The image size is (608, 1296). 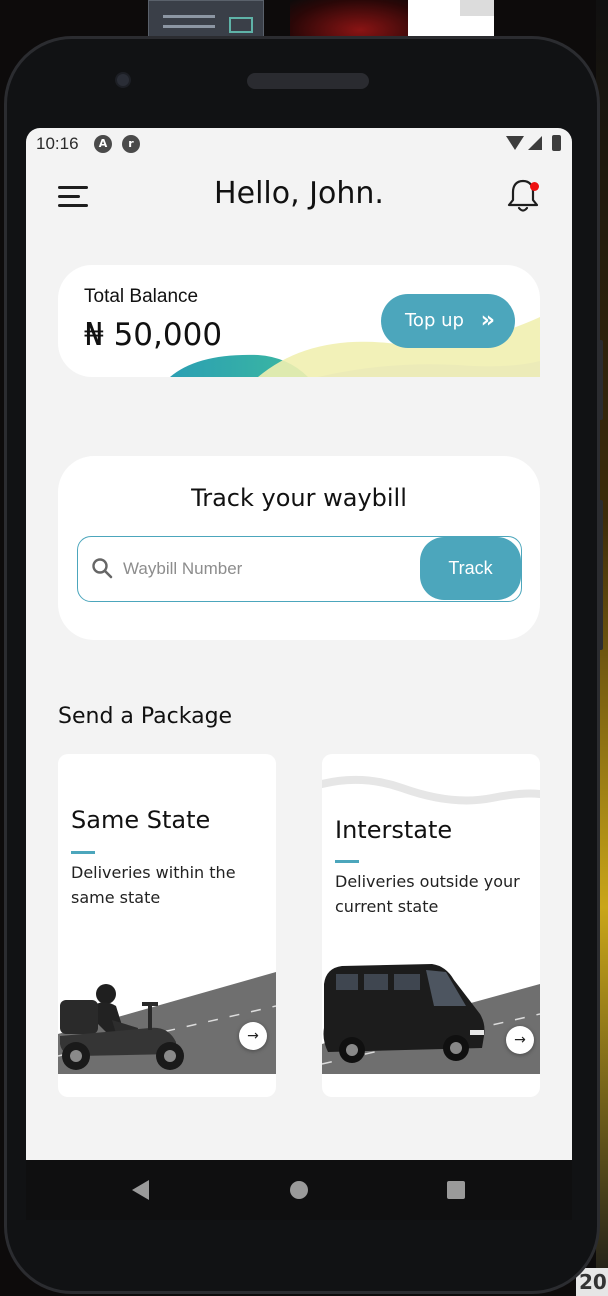 I want to click on balance-amount: ₦ 50,000, so click(x=153, y=335).